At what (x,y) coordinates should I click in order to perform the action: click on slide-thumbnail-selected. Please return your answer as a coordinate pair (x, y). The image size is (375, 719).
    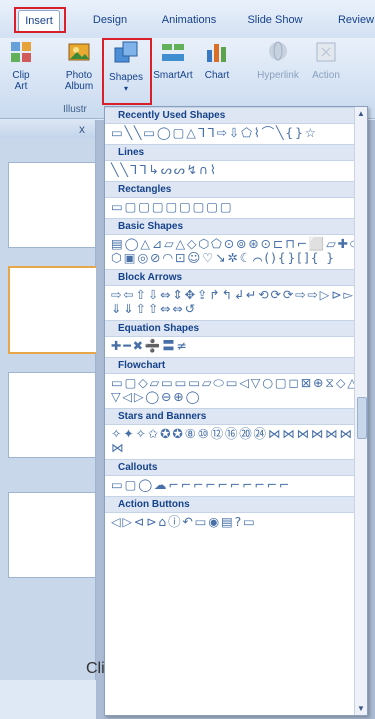
    Looking at the image, I should click on (53, 310).